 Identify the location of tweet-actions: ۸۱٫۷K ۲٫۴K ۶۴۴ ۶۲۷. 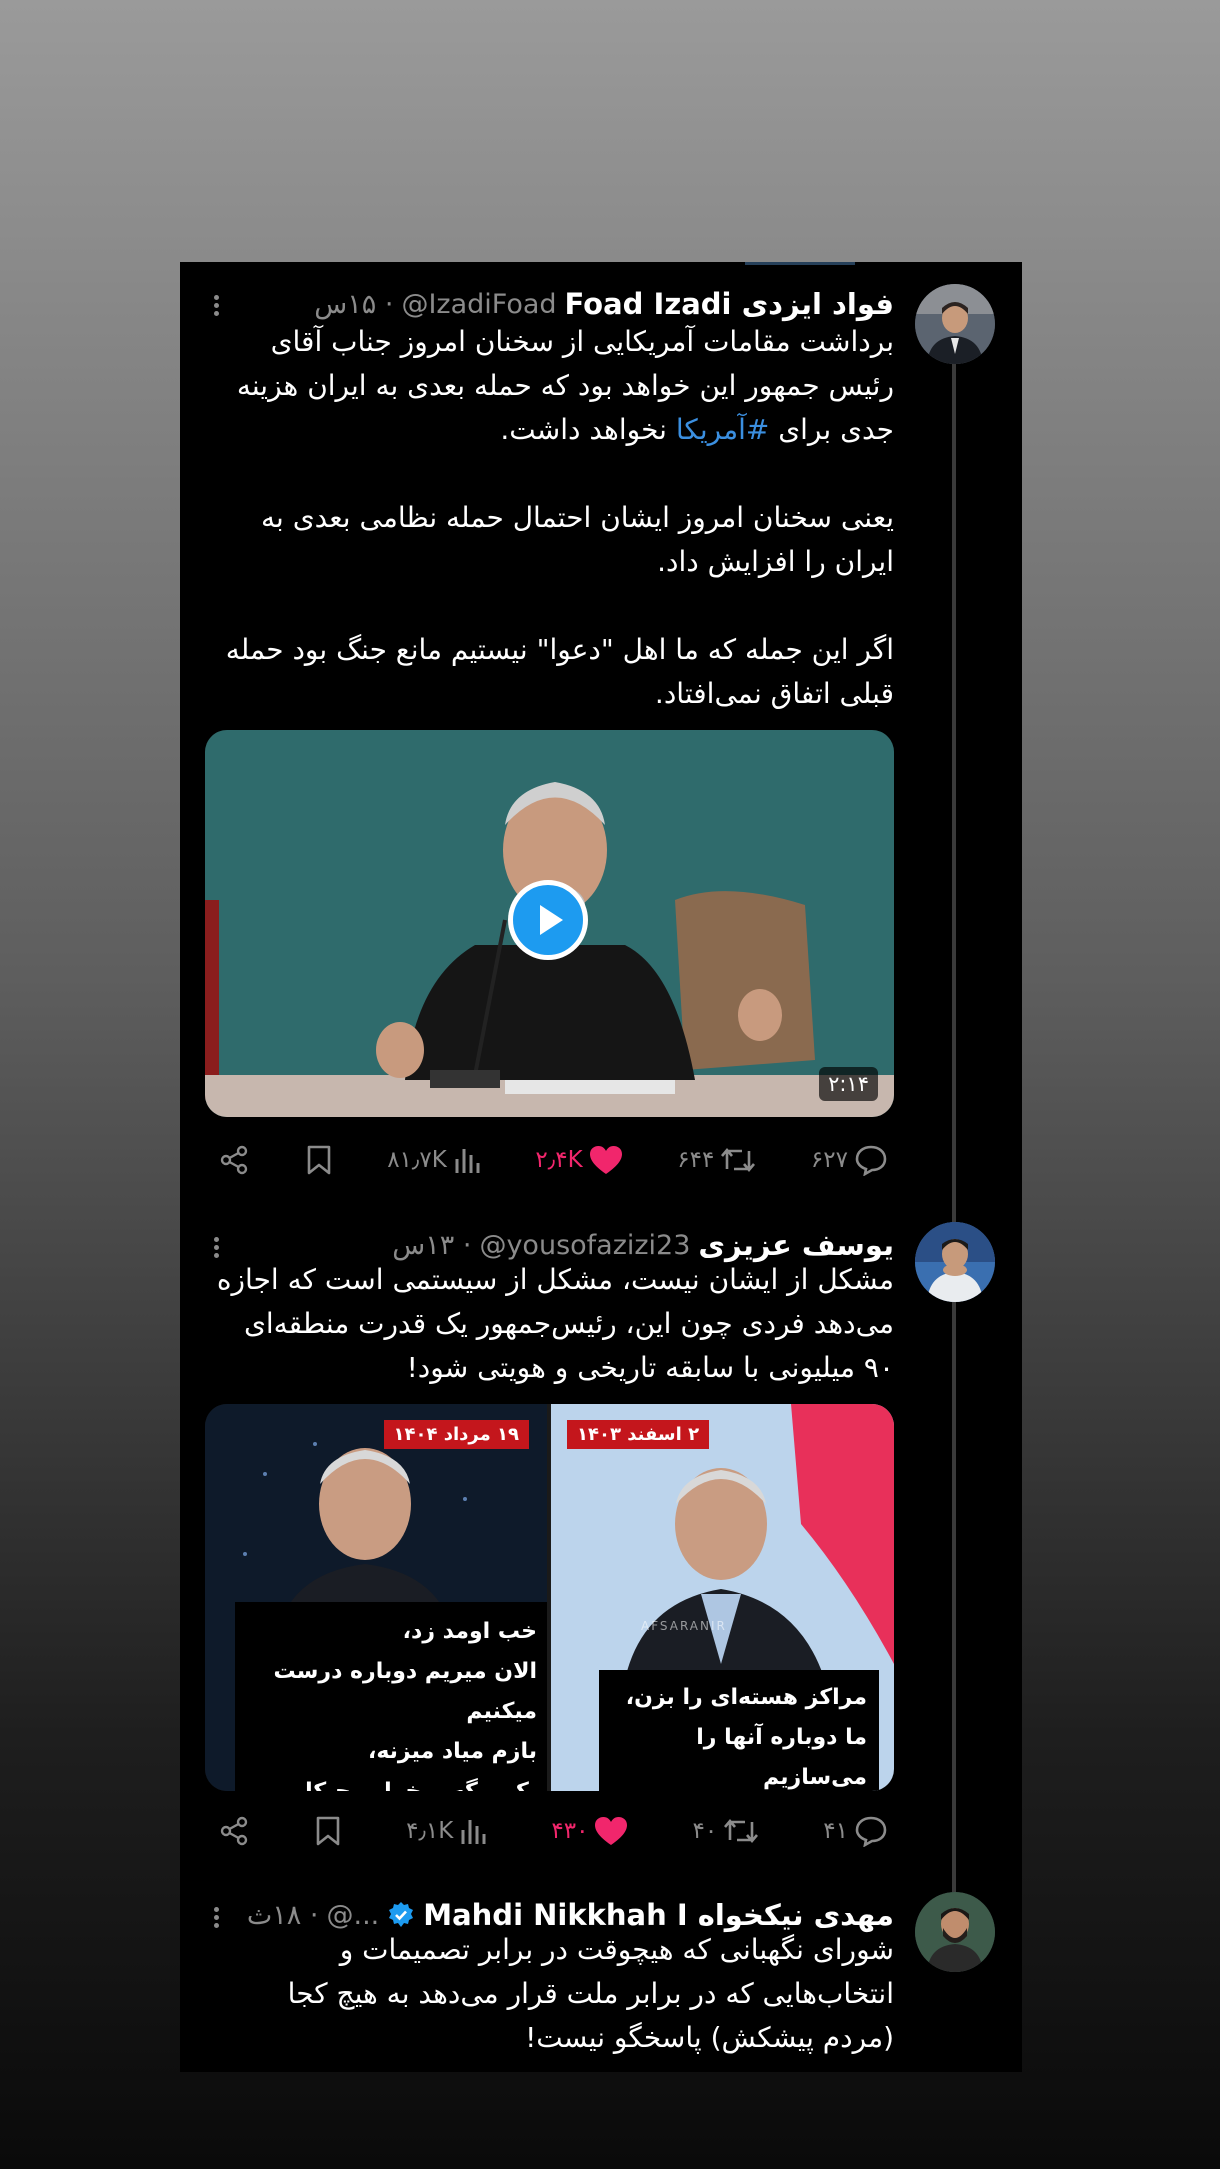
(553, 1160).